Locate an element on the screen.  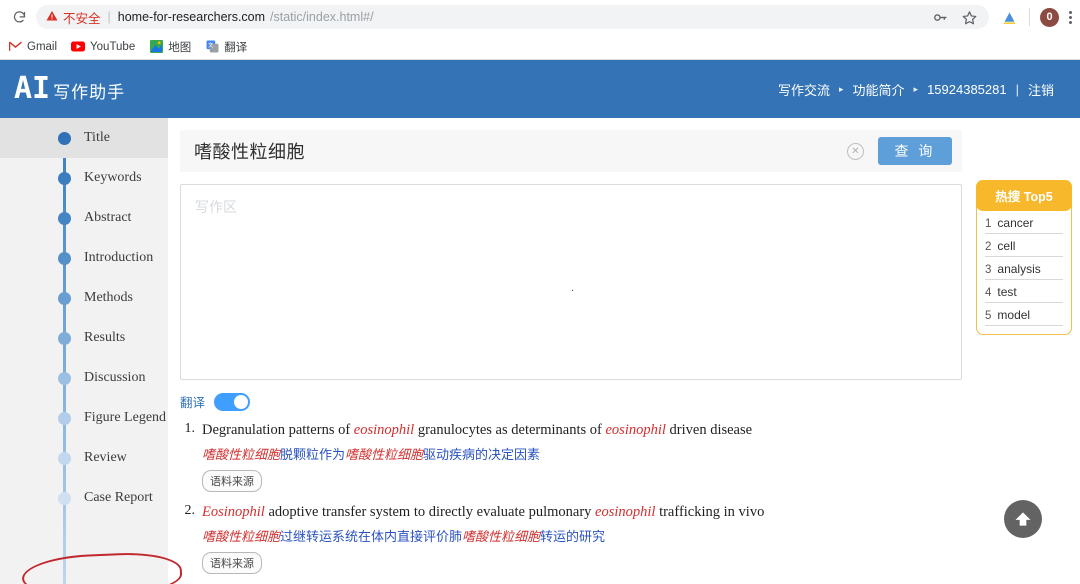
youtube-icon is located at coordinates (78, 47).